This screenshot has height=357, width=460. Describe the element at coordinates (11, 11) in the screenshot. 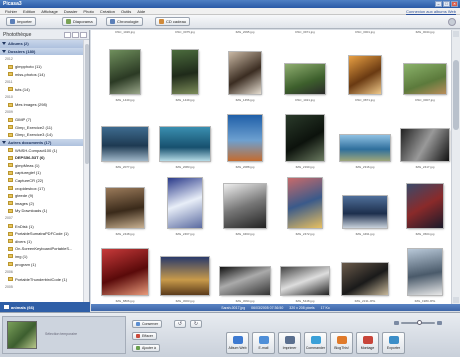

I see `menu-item-fichier: Fichier` at that location.